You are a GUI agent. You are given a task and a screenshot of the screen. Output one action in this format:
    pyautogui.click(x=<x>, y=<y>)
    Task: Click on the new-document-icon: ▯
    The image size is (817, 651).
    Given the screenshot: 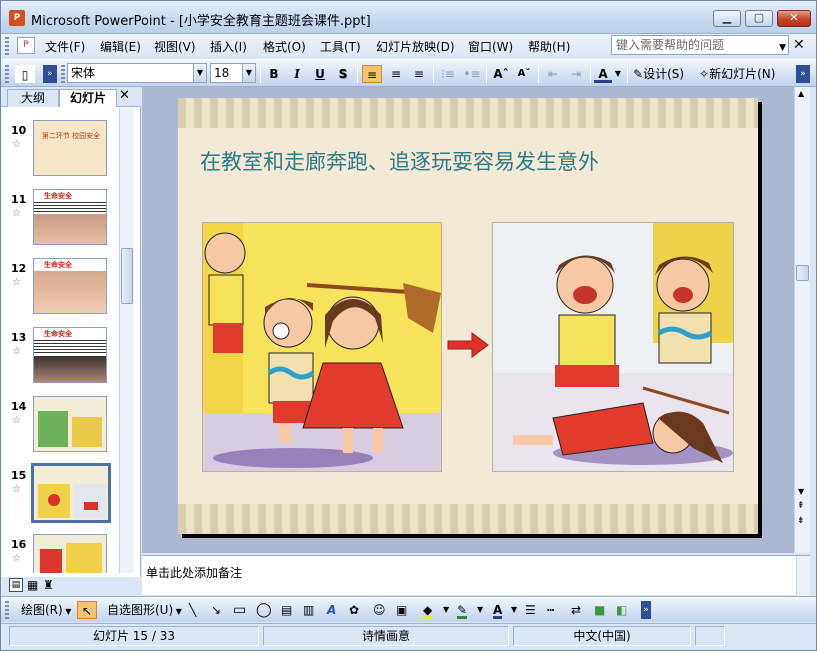 What is the action you would take?
    pyautogui.click(x=25, y=74)
    